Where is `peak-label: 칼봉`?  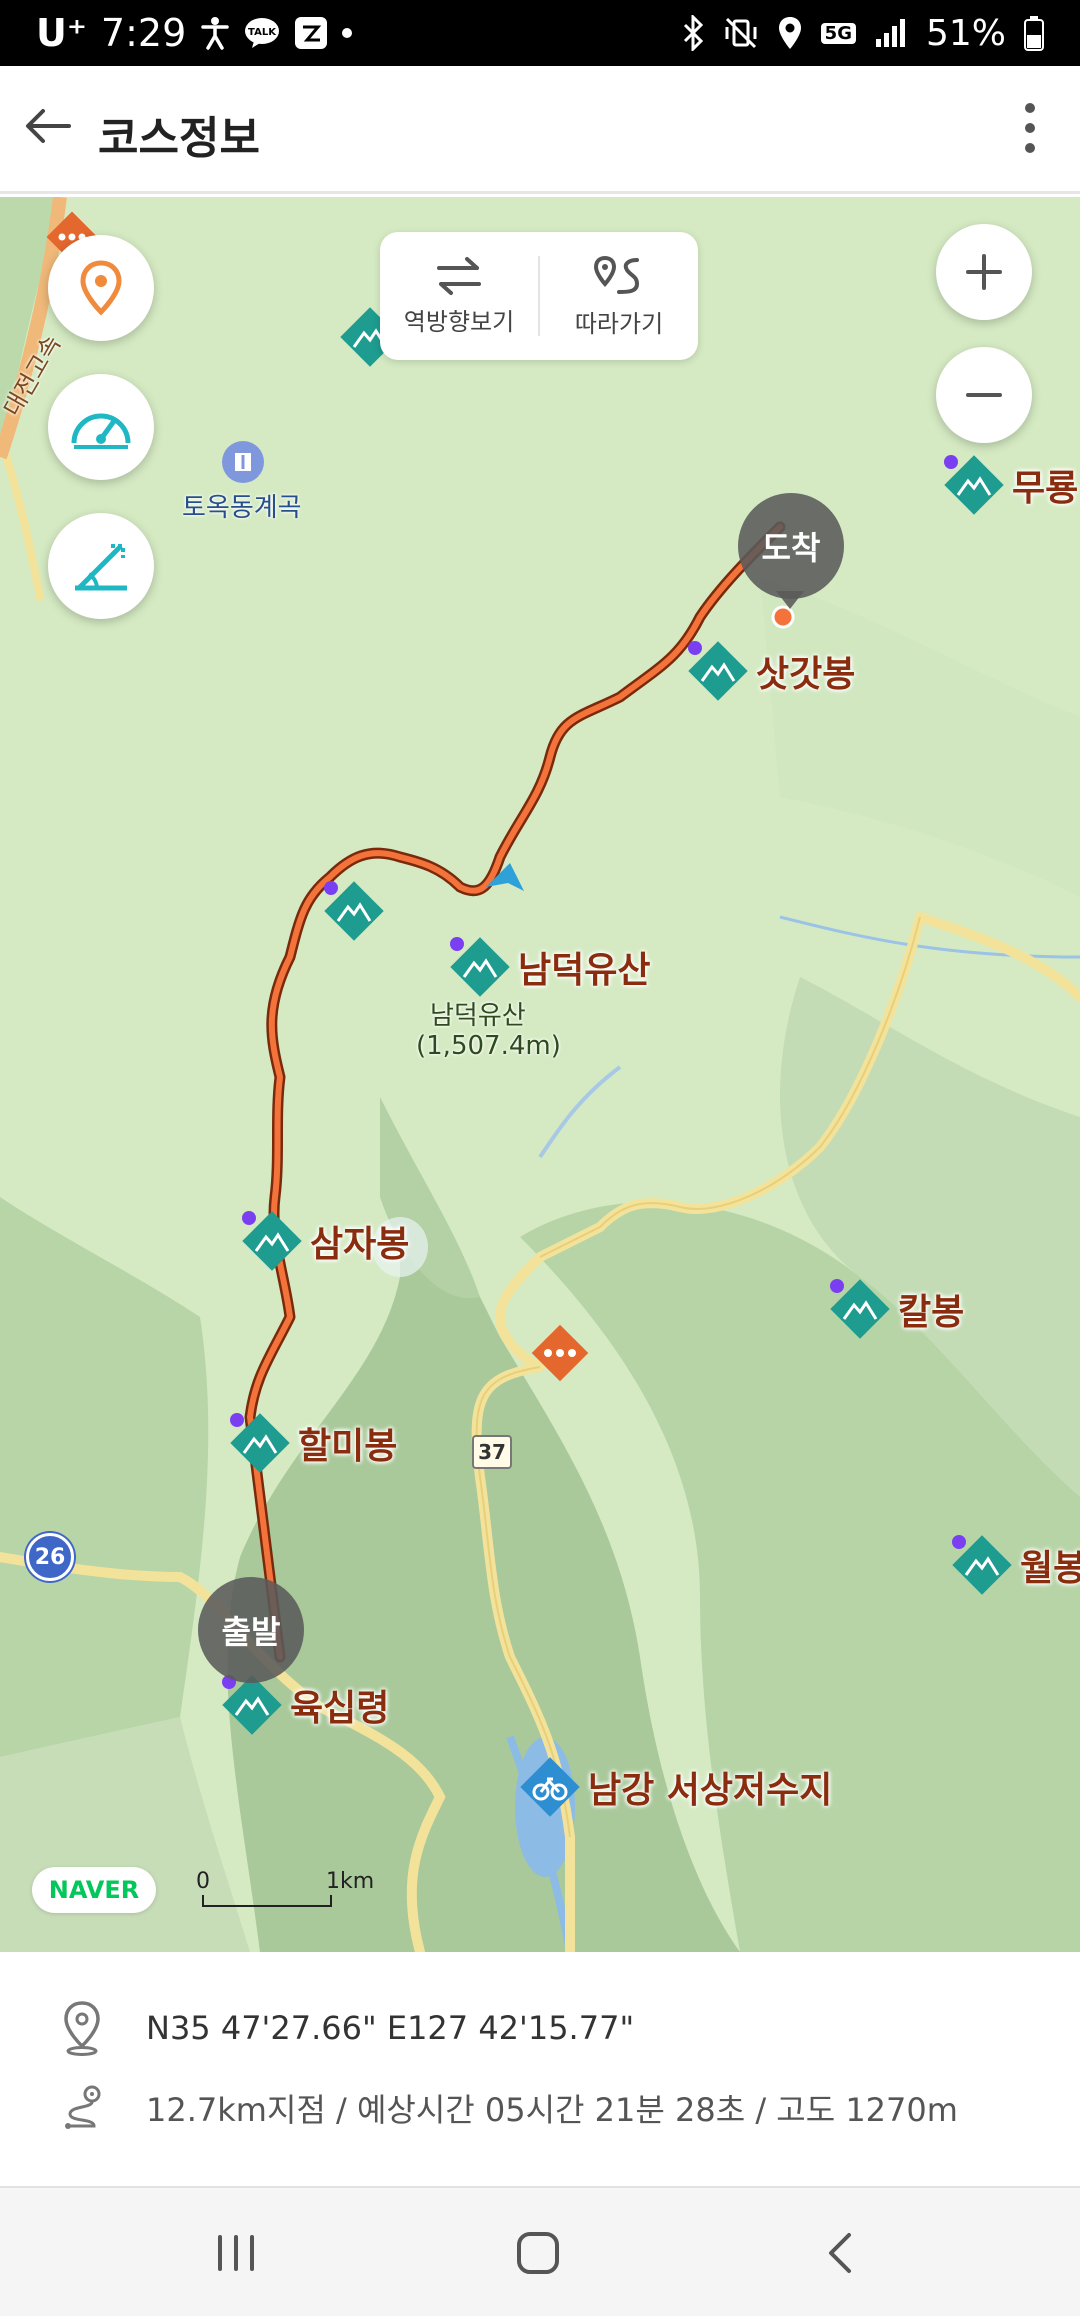 peak-label: 칼봉 is located at coordinates (931, 1312).